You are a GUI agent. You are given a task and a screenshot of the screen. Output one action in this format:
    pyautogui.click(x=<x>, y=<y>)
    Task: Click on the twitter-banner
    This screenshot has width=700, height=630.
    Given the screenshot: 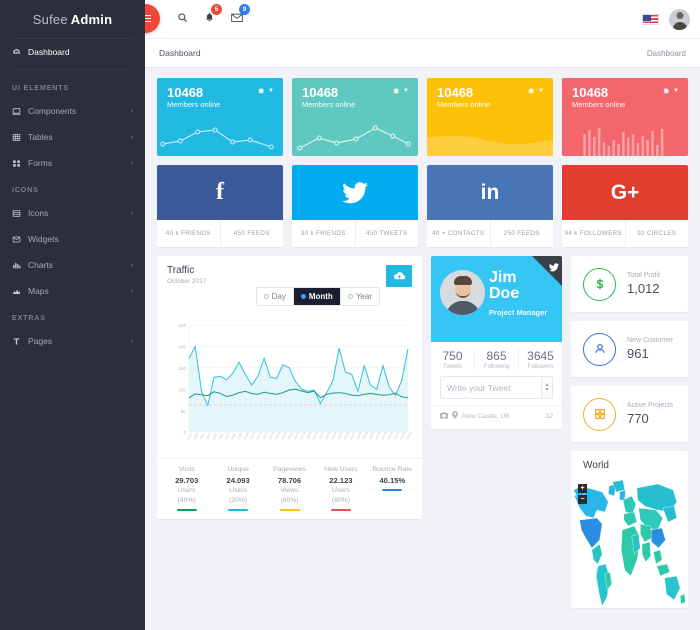 What is the action you would take?
    pyautogui.click(x=355, y=192)
    